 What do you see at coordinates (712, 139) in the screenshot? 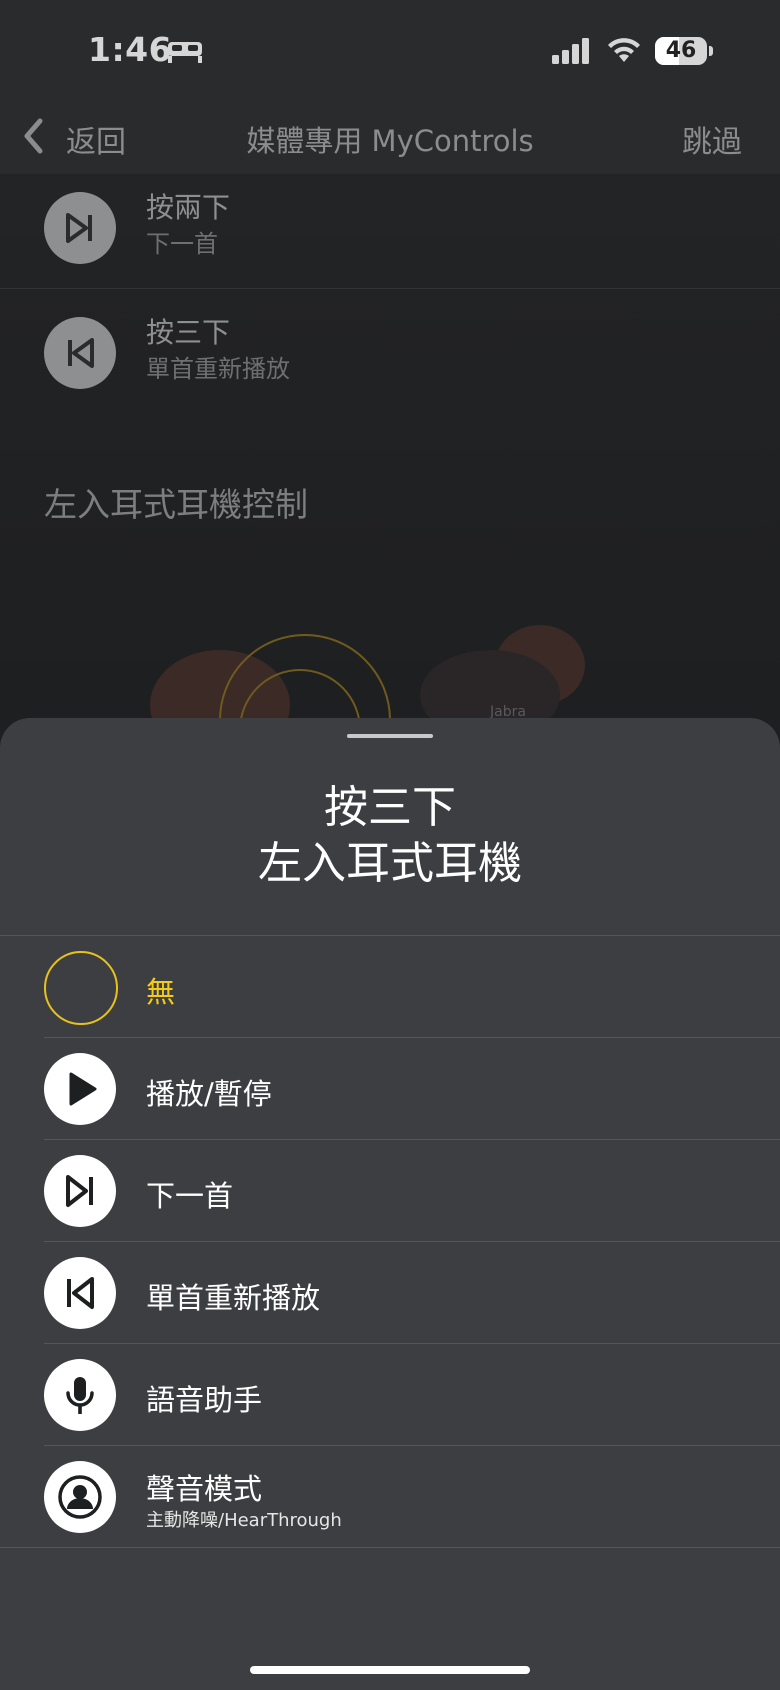
I see `skip-button: 跳過` at bounding box center [712, 139].